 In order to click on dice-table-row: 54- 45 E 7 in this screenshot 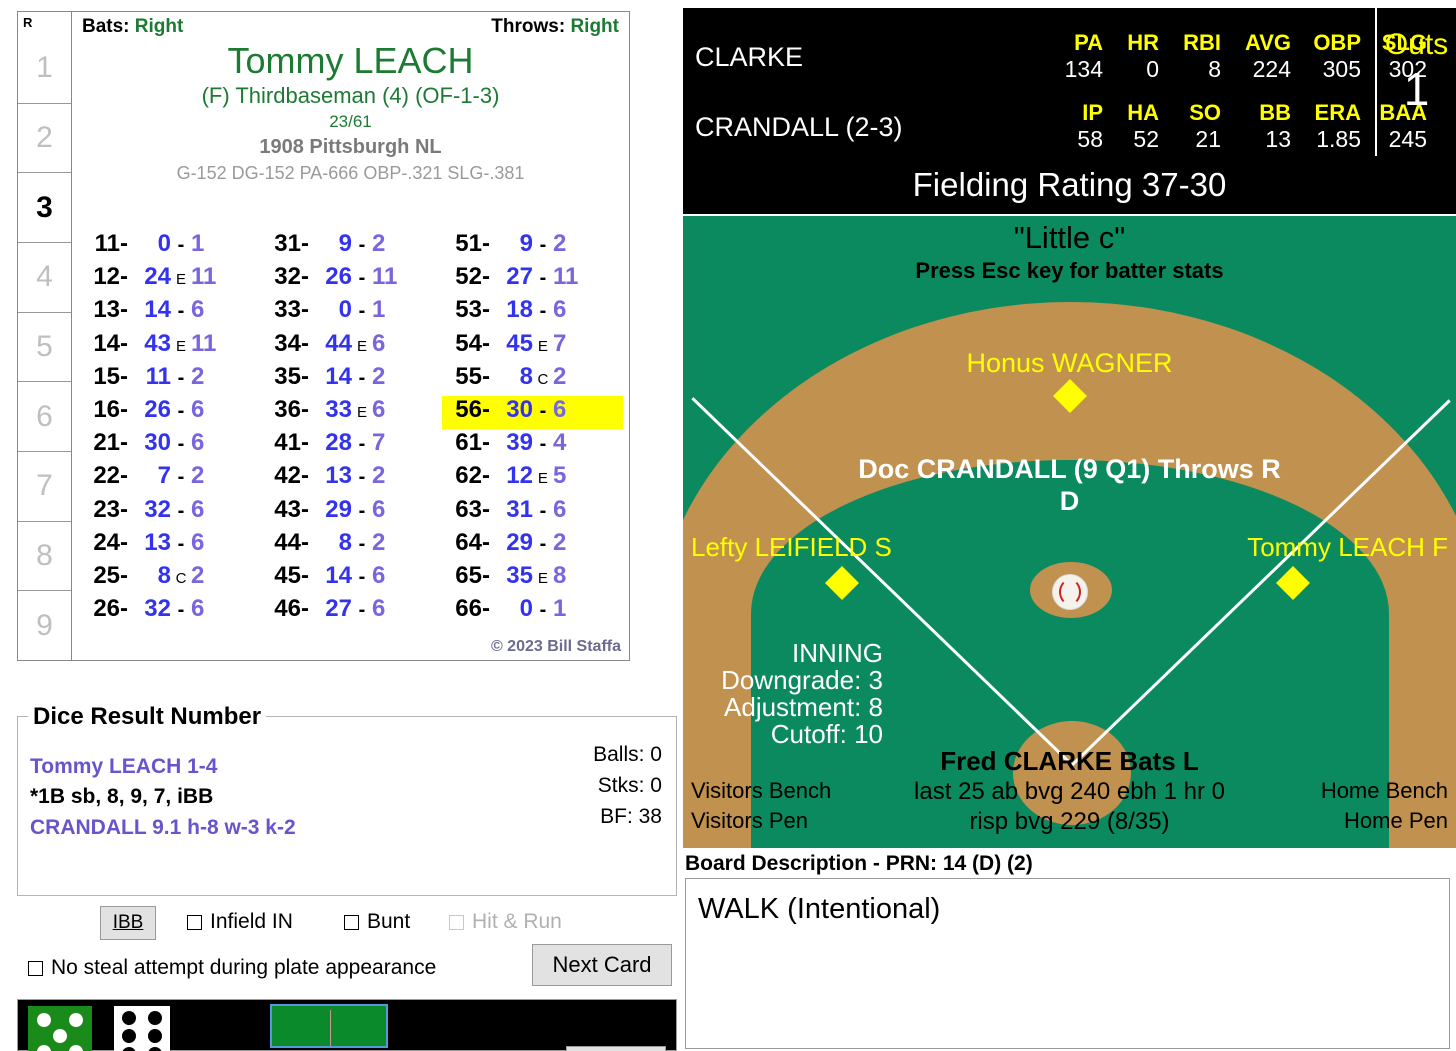, I will do `click(532, 346)`.